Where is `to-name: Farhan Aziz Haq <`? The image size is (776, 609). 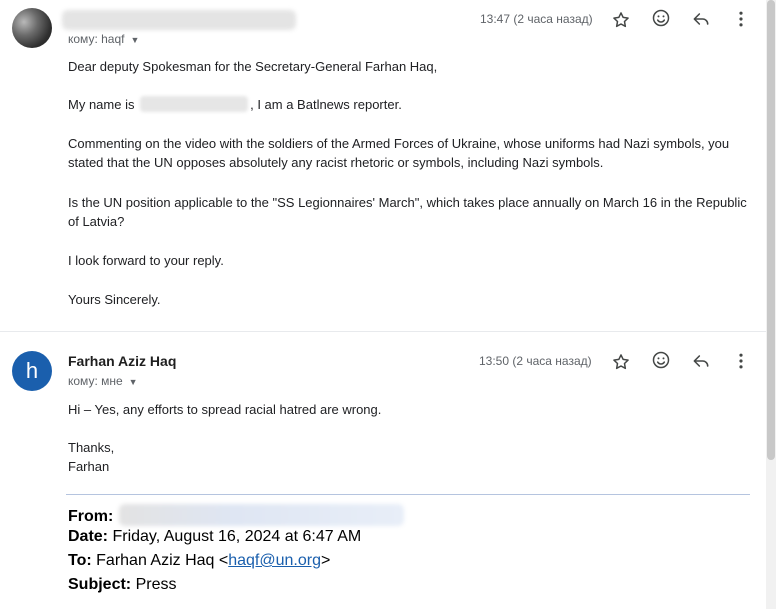 to-name: Farhan Aziz Haq < is located at coordinates (162, 560).